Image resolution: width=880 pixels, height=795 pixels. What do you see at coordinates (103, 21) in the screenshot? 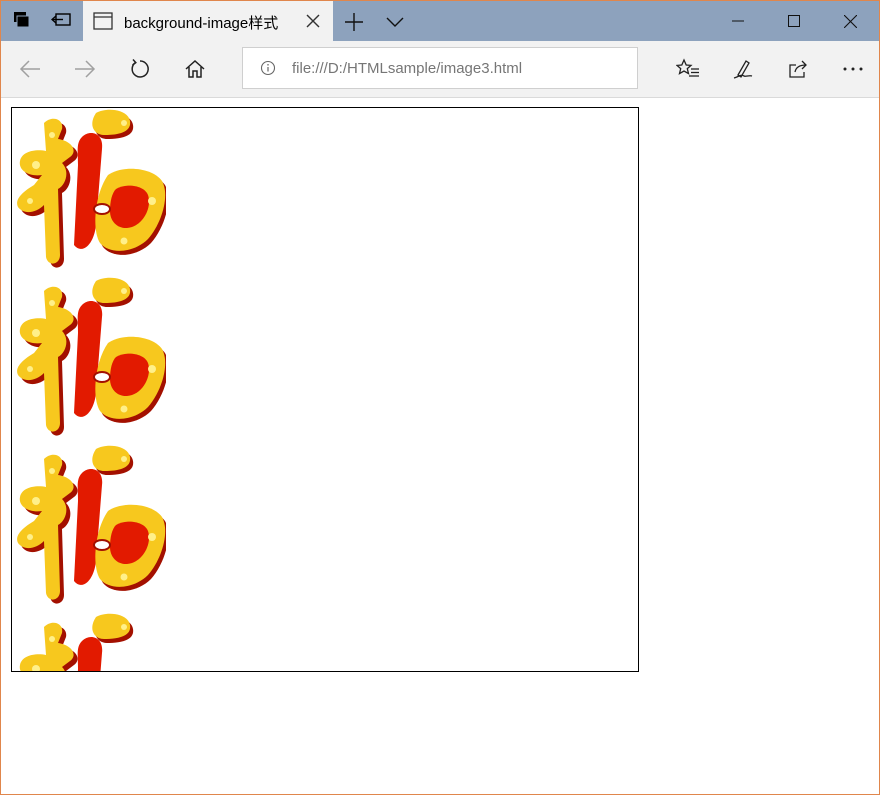
I see `page-icon` at bounding box center [103, 21].